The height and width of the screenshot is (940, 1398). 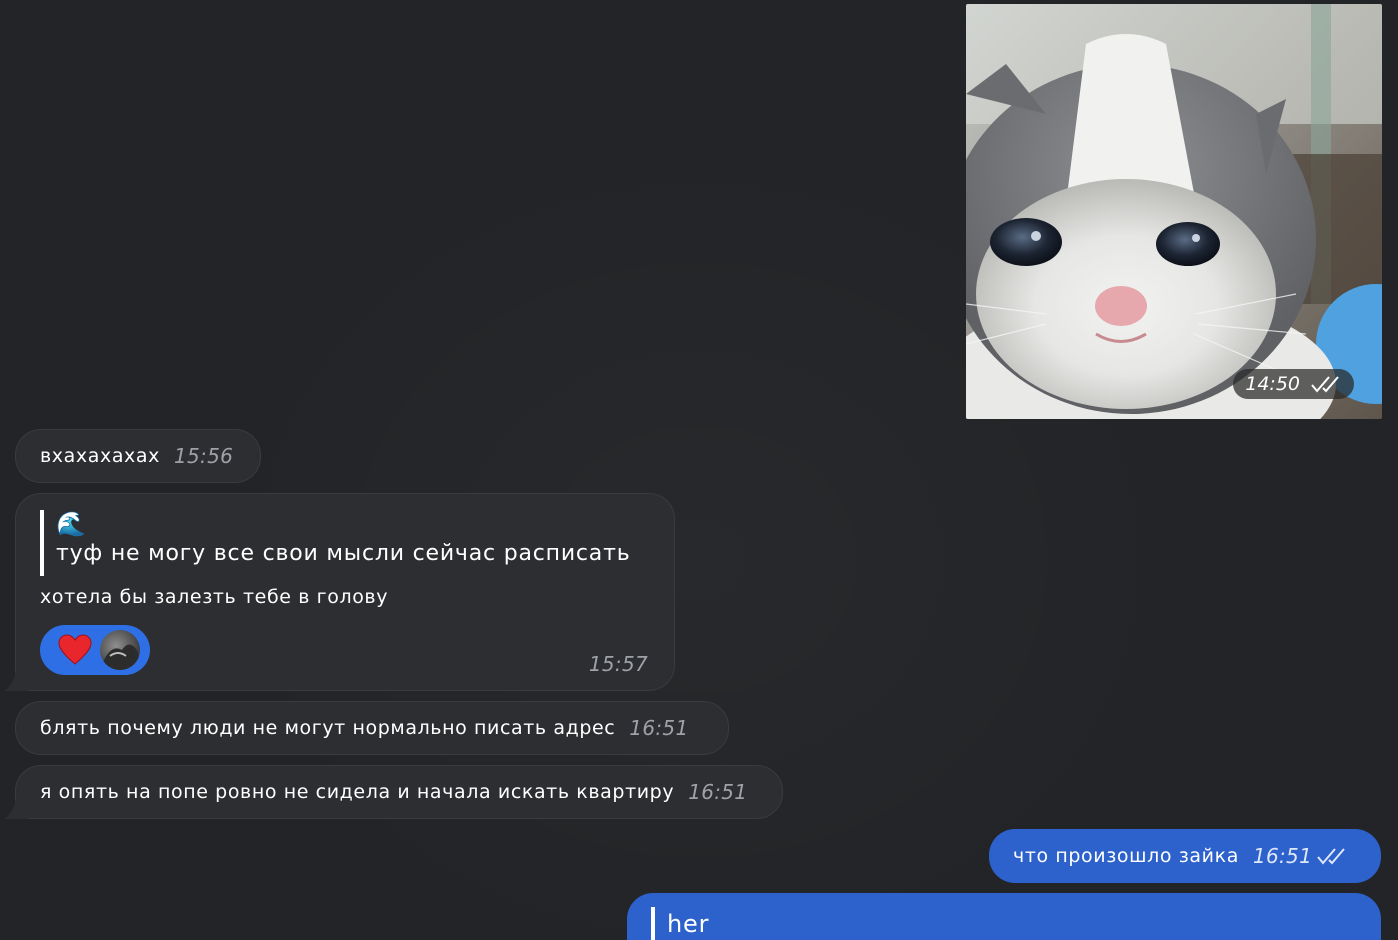 What do you see at coordinates (688, 924) in the screenshot?
I see `quote-text: her` at bounding box center [688, 924].